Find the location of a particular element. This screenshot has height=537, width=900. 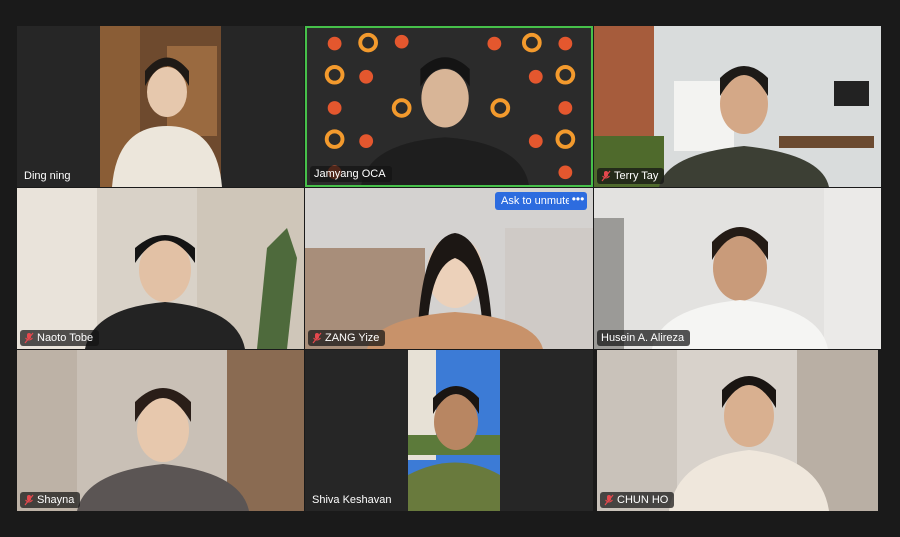

participant-name: Husein A. Alireza is located at coordinates (643, 338).